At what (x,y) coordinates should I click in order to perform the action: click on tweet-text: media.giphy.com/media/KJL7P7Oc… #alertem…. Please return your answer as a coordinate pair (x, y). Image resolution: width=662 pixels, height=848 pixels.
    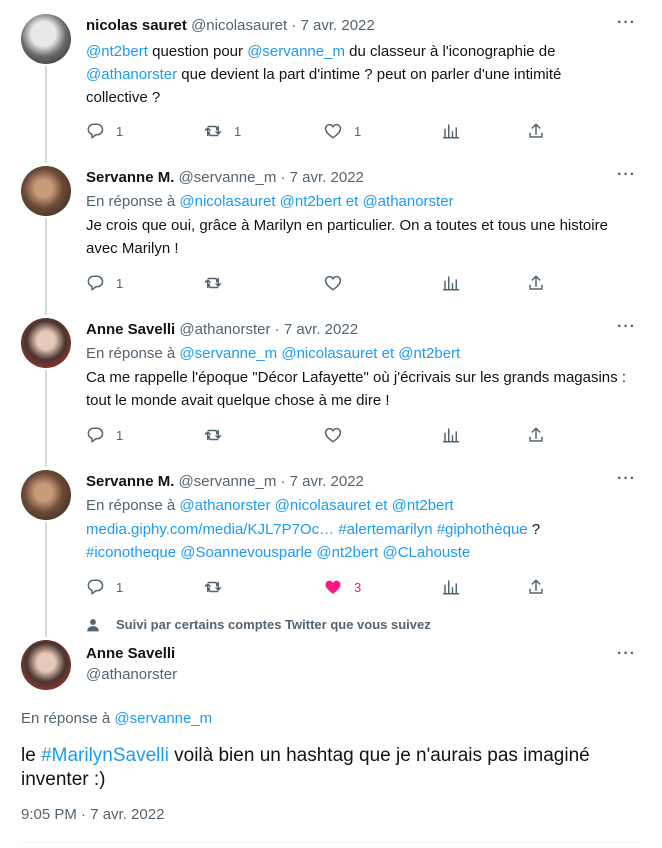
    Looking at the image, I should click on (356, 541).